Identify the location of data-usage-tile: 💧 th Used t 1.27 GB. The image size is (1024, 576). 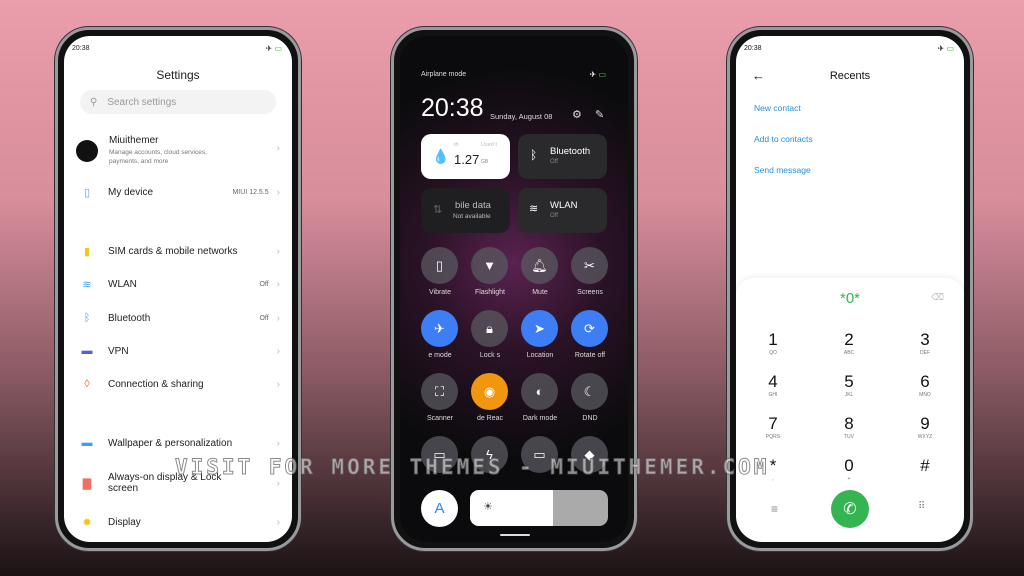
(465, 156).